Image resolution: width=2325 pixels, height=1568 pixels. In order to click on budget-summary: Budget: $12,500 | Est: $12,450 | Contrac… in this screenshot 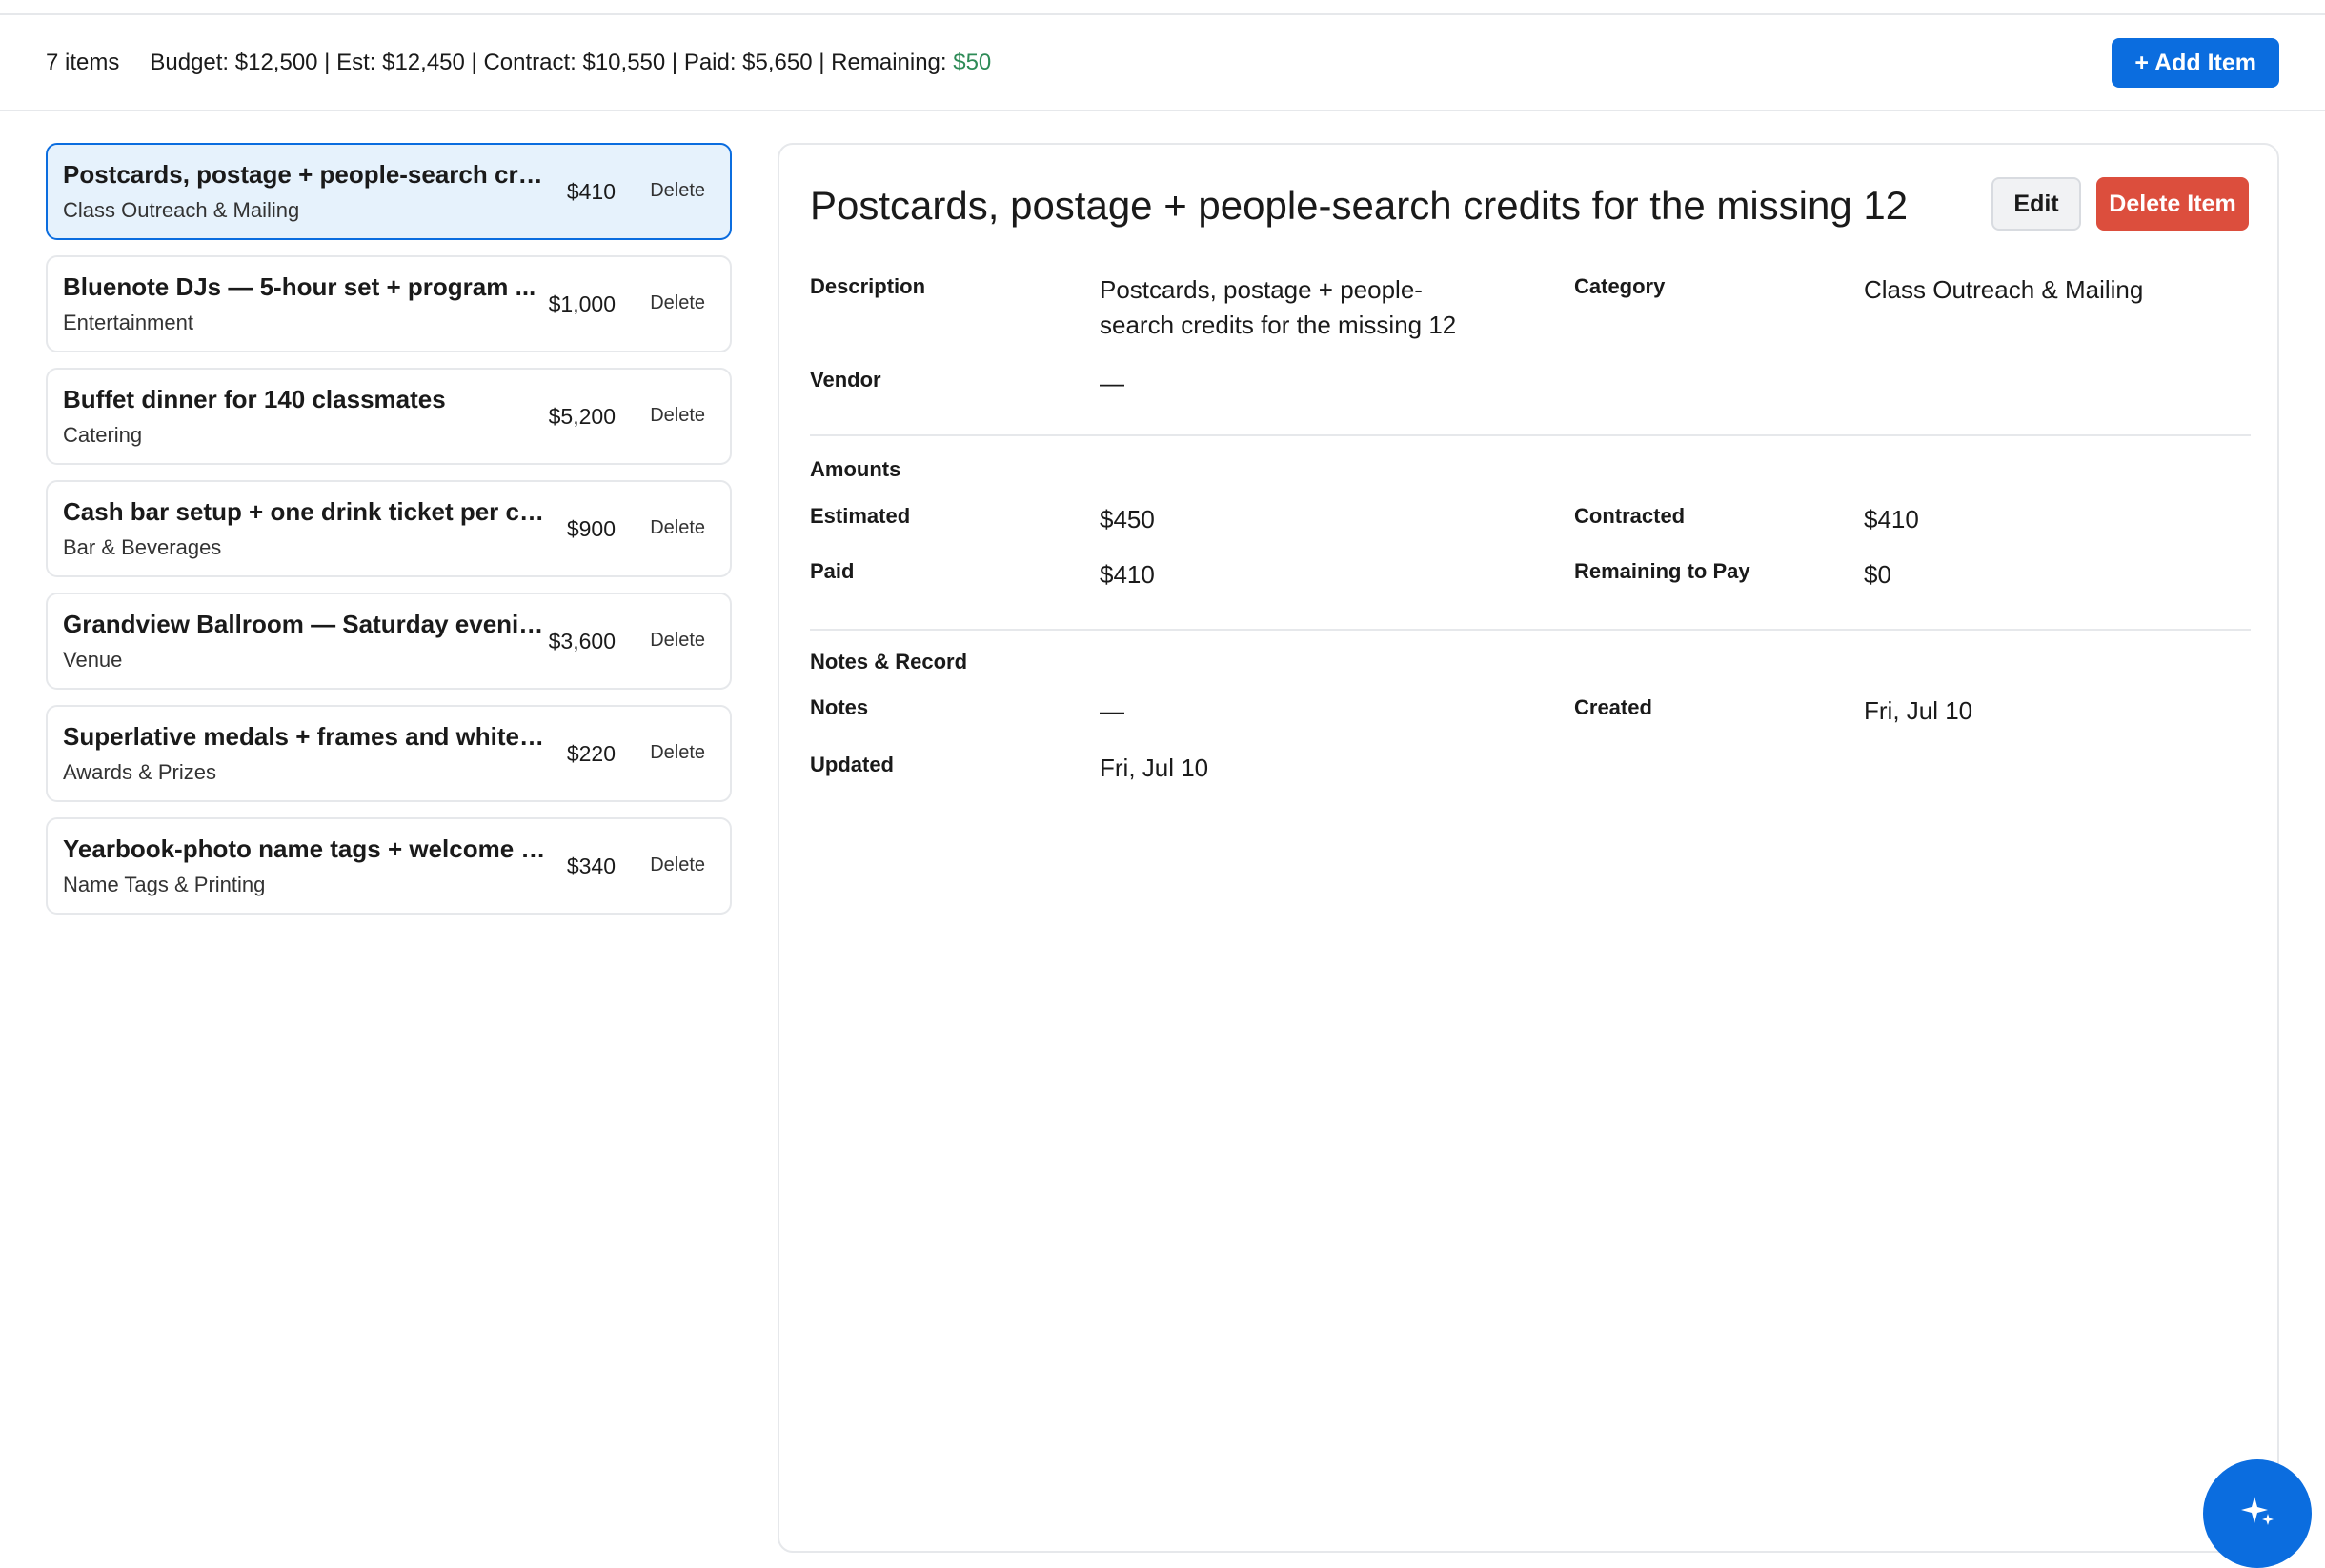, I will do `click(571, 62)`.